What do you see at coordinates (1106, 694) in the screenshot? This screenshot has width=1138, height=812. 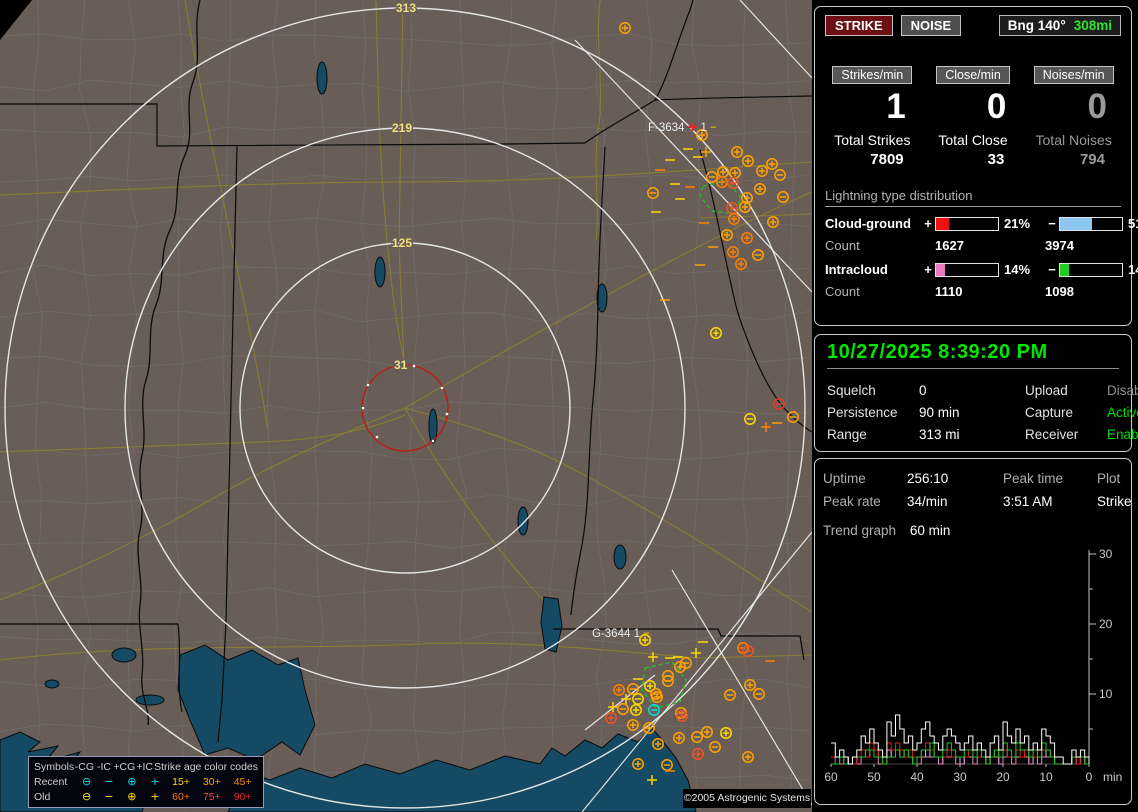 I see `trend-y-tick: 10` at bounding box center [1106, 694].